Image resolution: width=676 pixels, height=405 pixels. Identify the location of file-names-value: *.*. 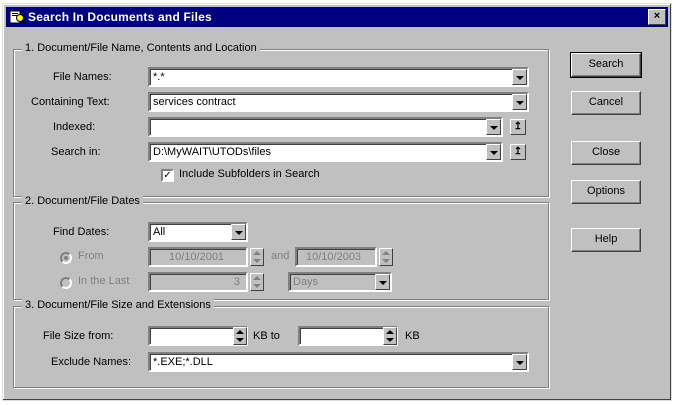
(159, 77).